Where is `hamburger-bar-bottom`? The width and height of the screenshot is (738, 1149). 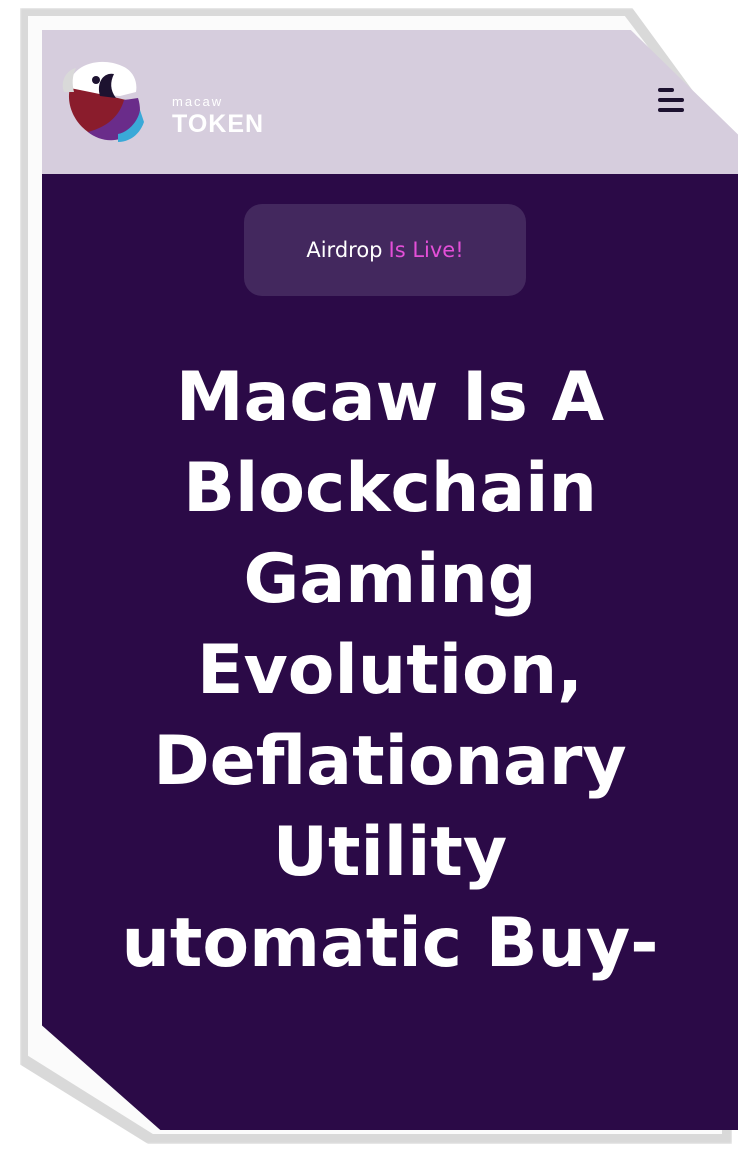 hamburger-bar-bottom is located at coordinates (671, 110).